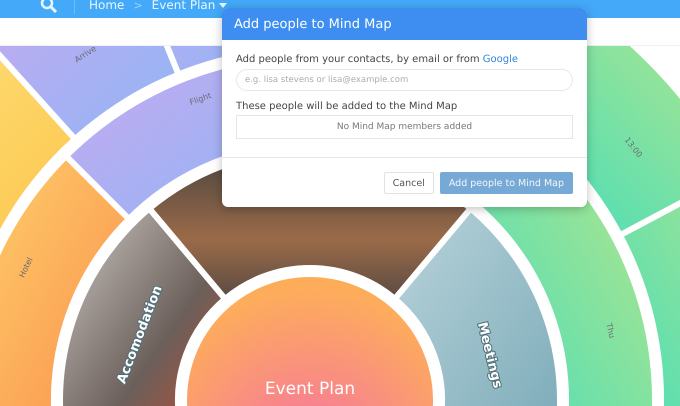  Describe the element at coordinates (378, 59) in the screenshot. I see `prompt-text: Add people from your contacts, by email or from Google` at that location.